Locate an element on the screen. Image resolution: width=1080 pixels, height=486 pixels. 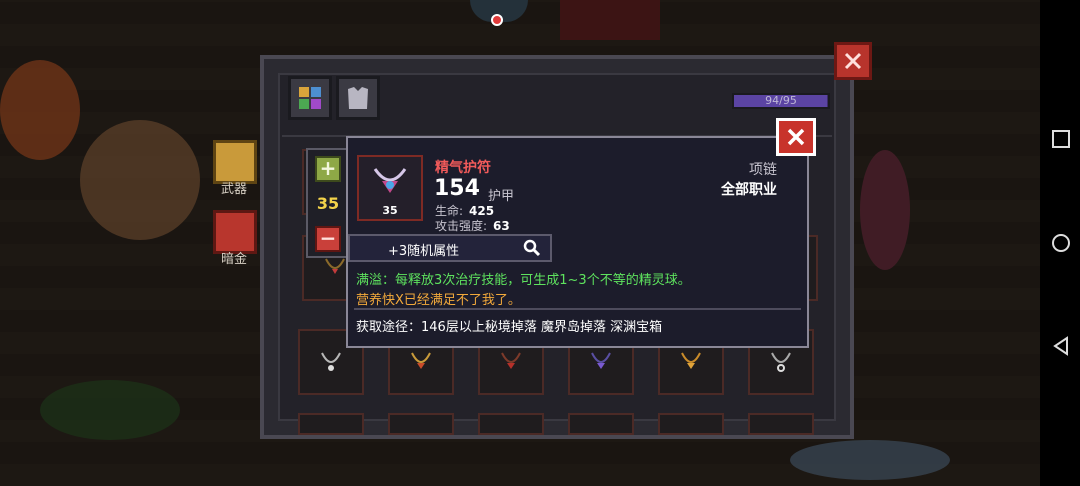
stat-value: 63 is located at coordinates (501, 226).